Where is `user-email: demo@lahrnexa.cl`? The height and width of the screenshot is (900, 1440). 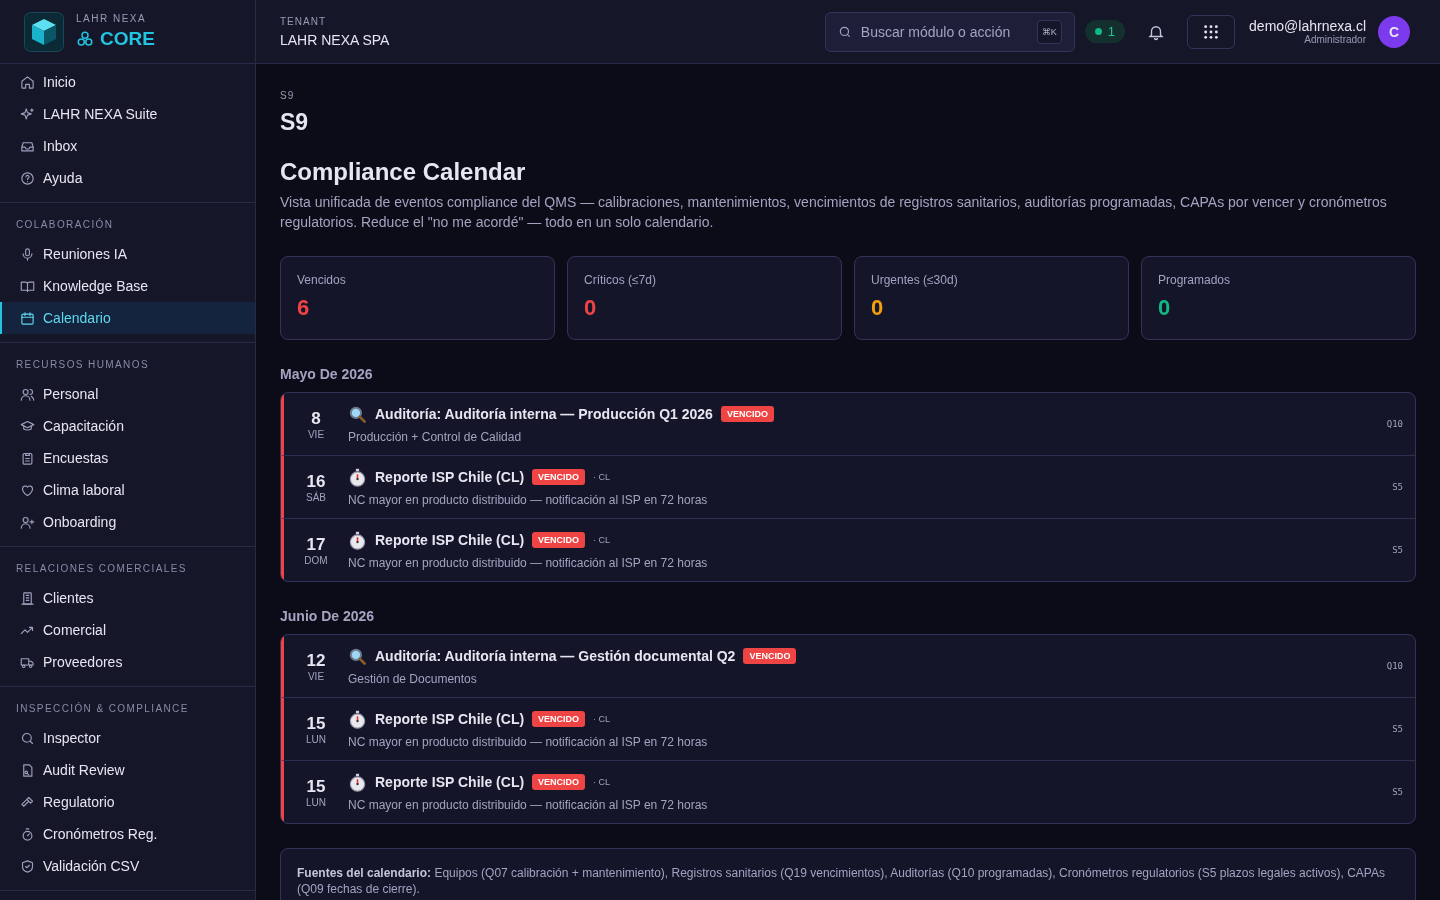 user-email: demo@lahrnexa.cl is located at coordinates (1307, 26).